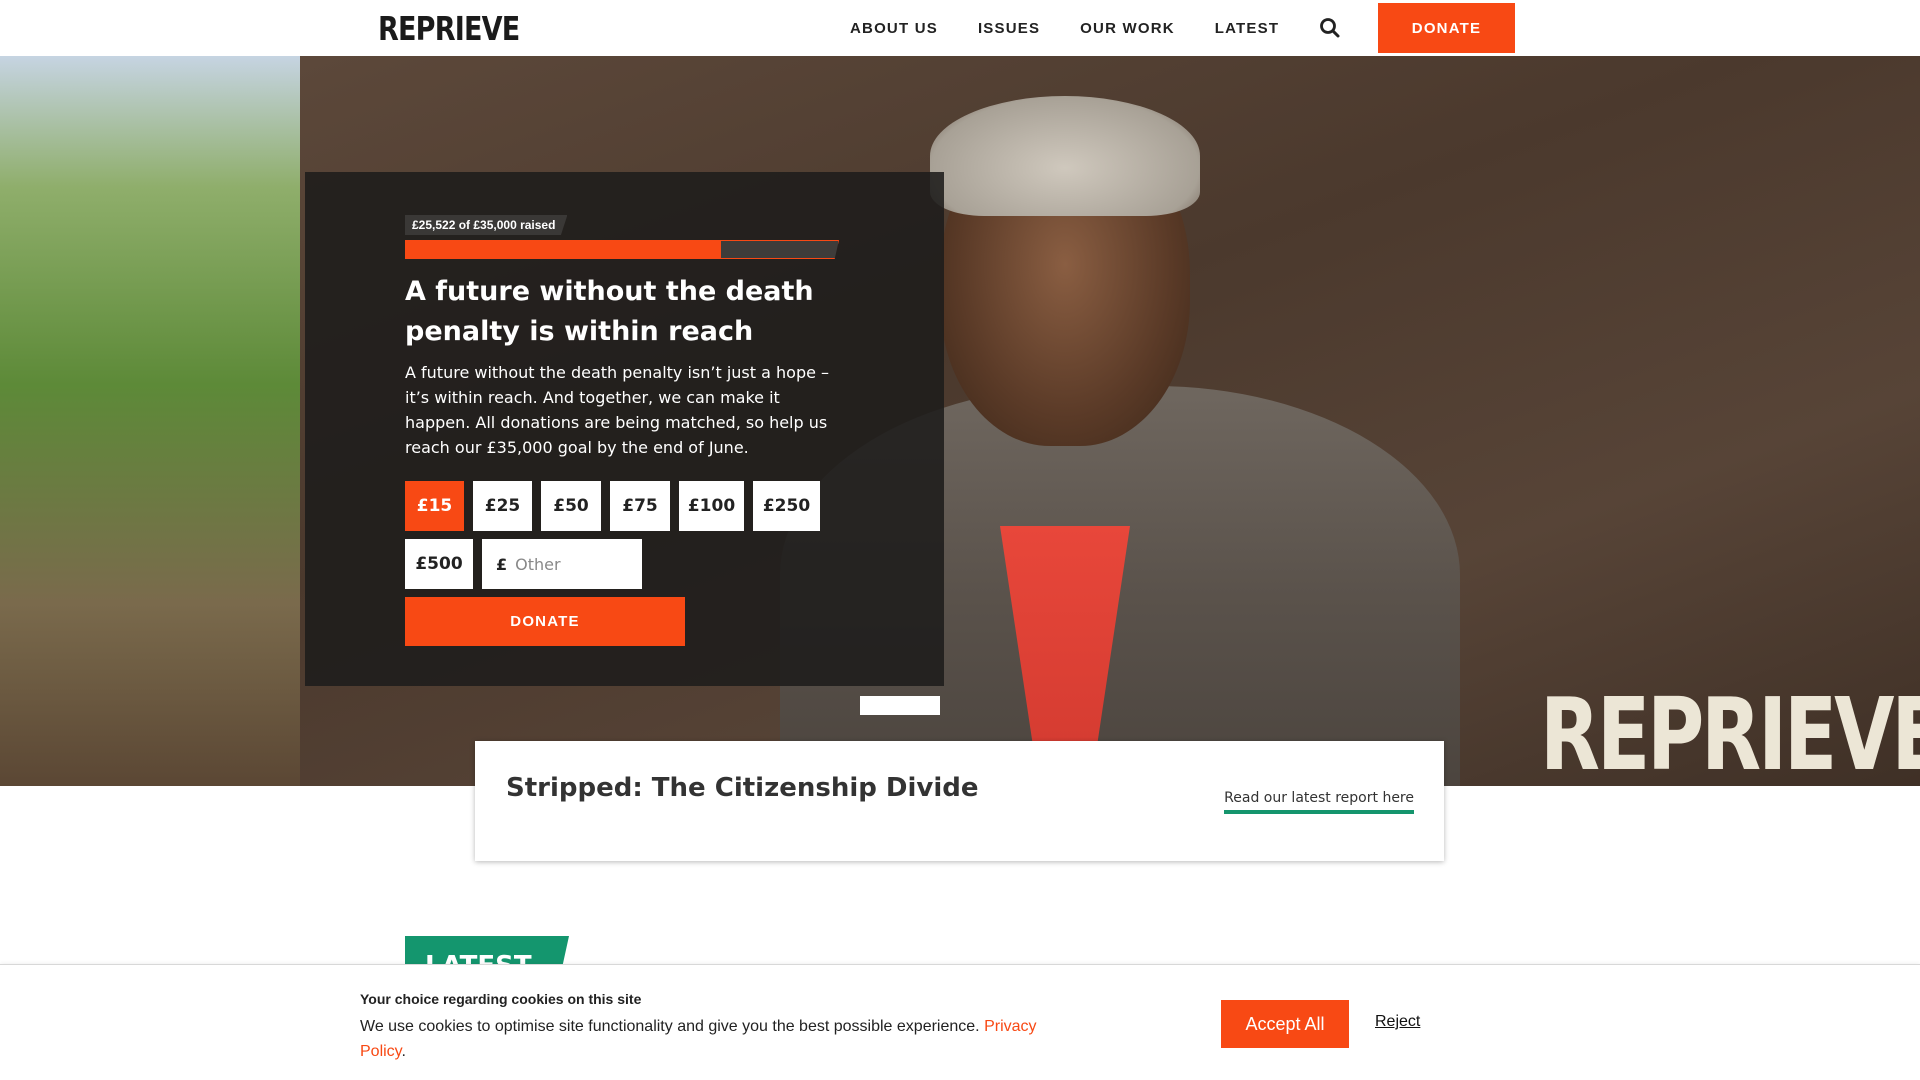 This screenshot has height=1080, width=1920. What do you see at coordinates (742, 788) in the screenshot?
I see `featured-report-title: Stripped: The Citizenship Divide` at bounding box center [742, 788].